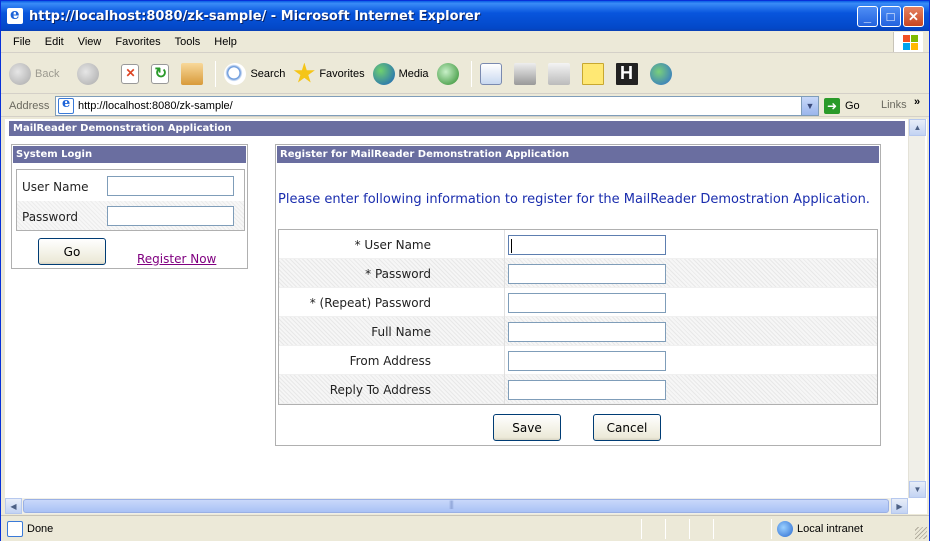 This screenshot has height=541, width=930. Describe the element at coordinates (587, 245) in the screenshot. I see `reg-username-input` at that location.